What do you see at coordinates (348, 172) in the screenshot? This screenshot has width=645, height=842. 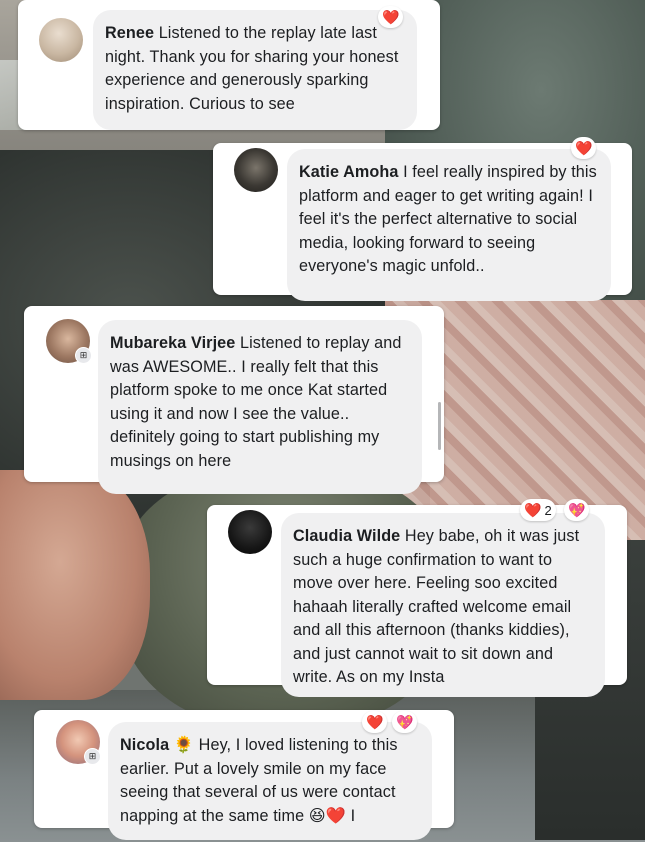 I see `comment-author: Katie Amoha` at bounding box center [348, 172].